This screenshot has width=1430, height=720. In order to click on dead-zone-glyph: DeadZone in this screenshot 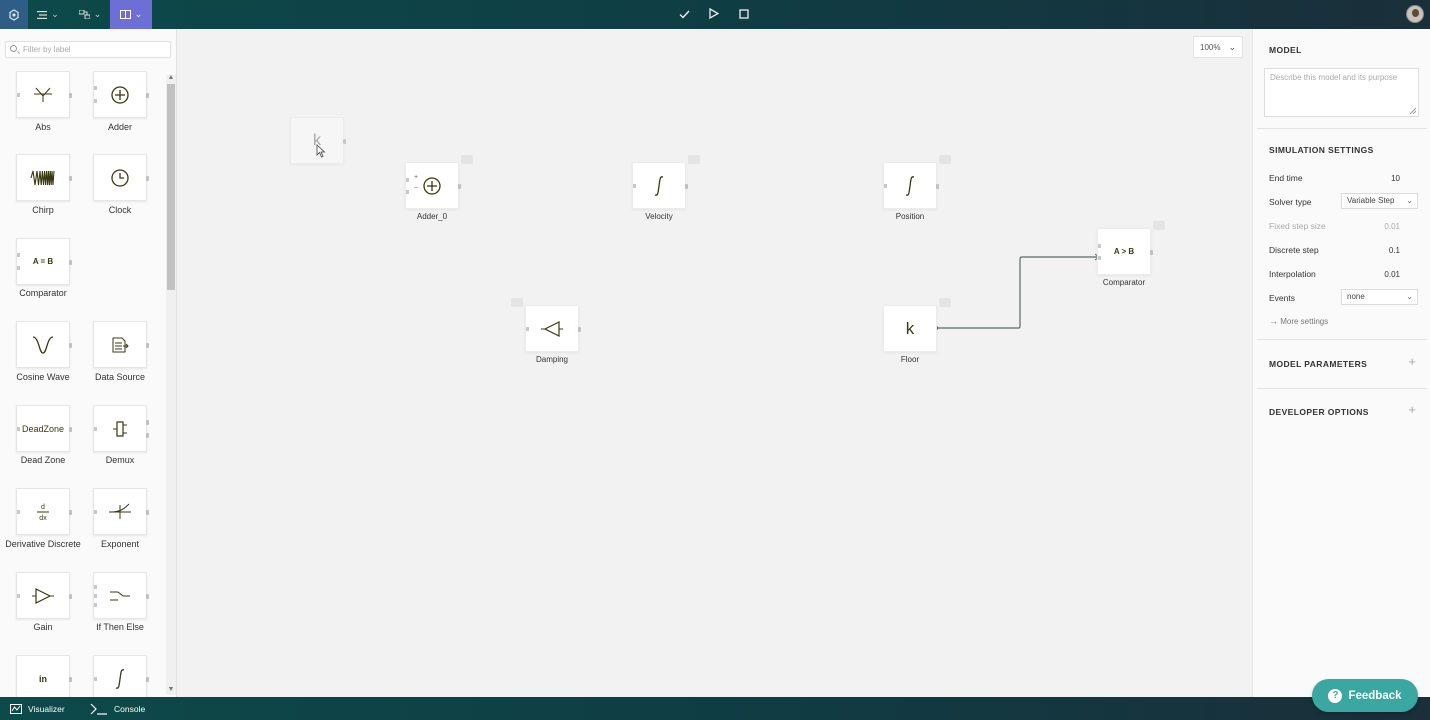, I will do `click(43, 428)`.